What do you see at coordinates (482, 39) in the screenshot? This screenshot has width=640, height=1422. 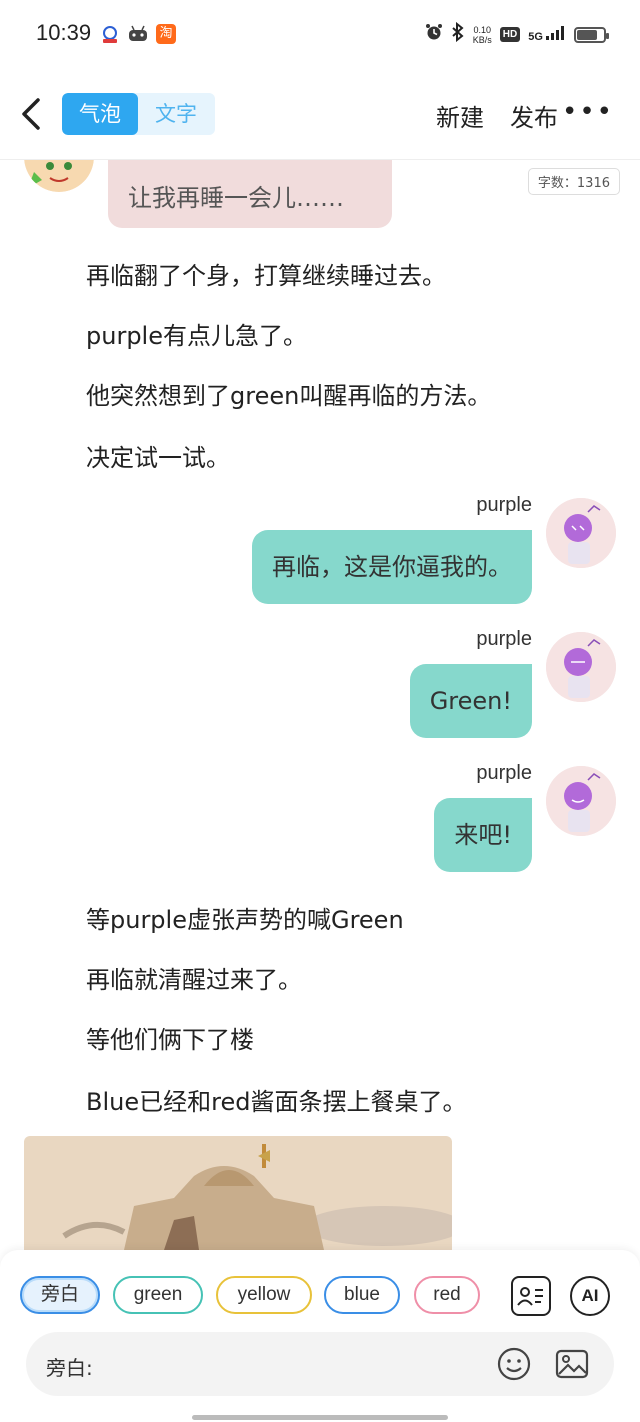 I see `net-speed-unit: KB/s` at bounding box center [482, 39].